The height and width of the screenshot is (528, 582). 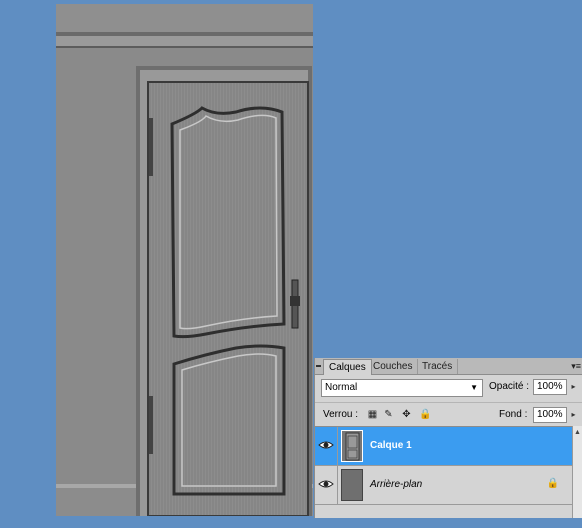 What do you see at coordinates (577, 472) in the screenshot?
I see `layer-scrollbar: ▲` at bounding box center [577, 472].